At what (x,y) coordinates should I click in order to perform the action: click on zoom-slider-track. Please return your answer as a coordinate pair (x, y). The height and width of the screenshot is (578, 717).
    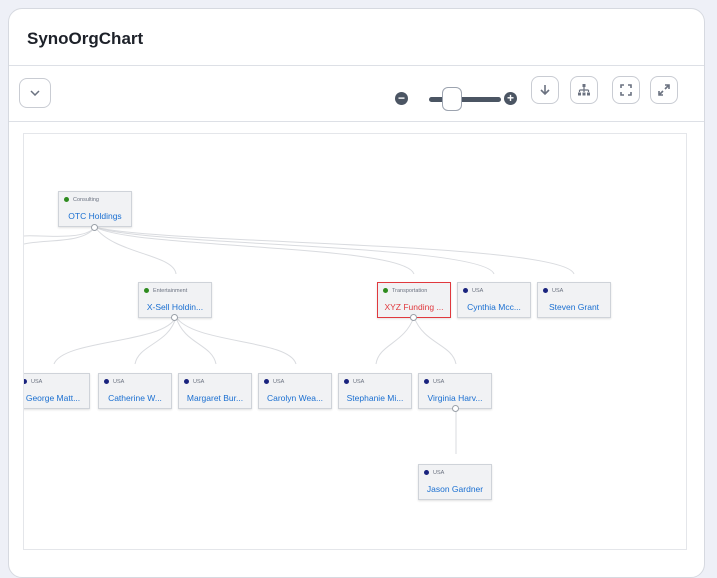
    Looking at the image, I should click on (465, 99).